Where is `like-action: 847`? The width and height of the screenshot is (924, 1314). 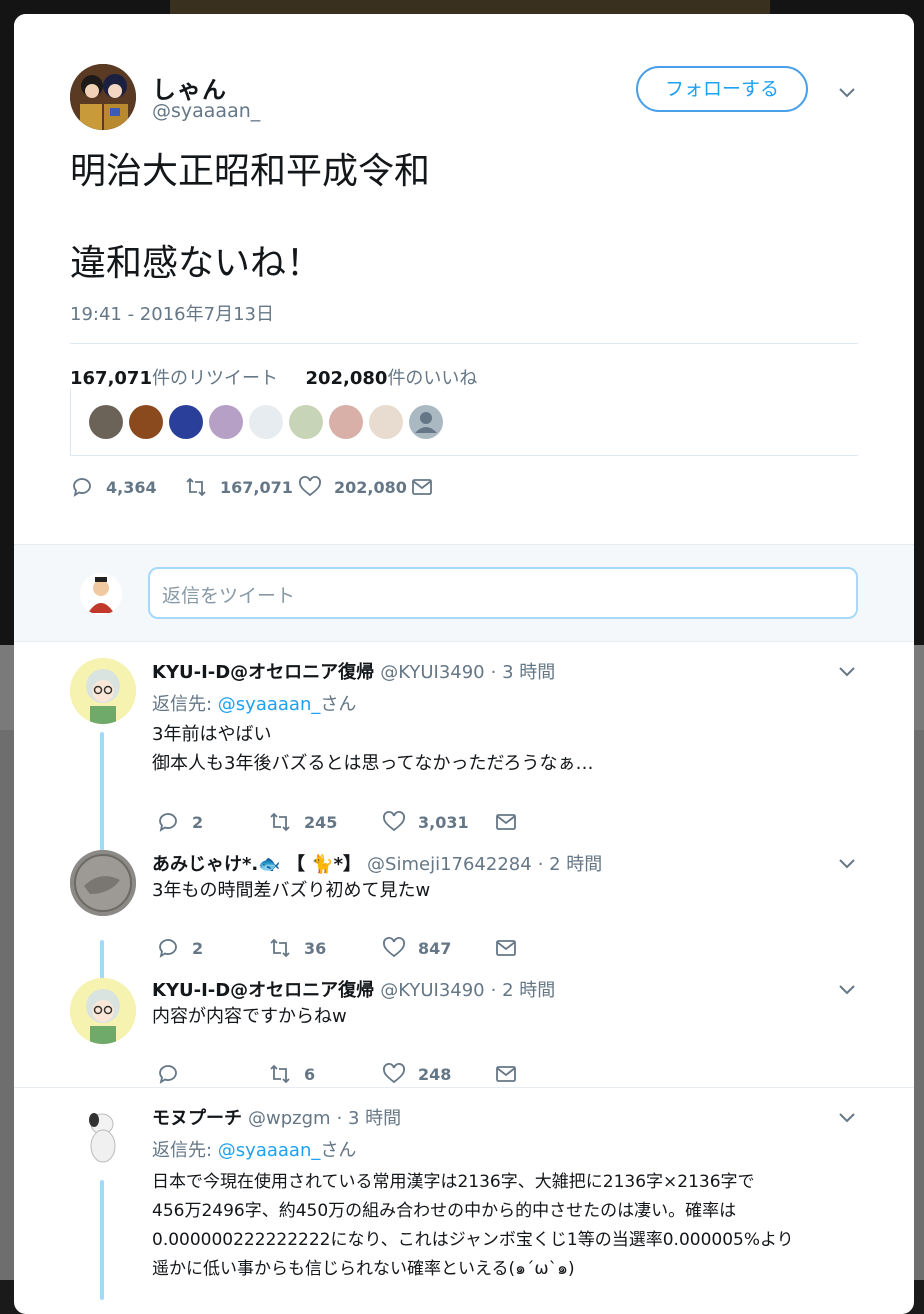
like-action: 847 is located at coordinates (416, 948).